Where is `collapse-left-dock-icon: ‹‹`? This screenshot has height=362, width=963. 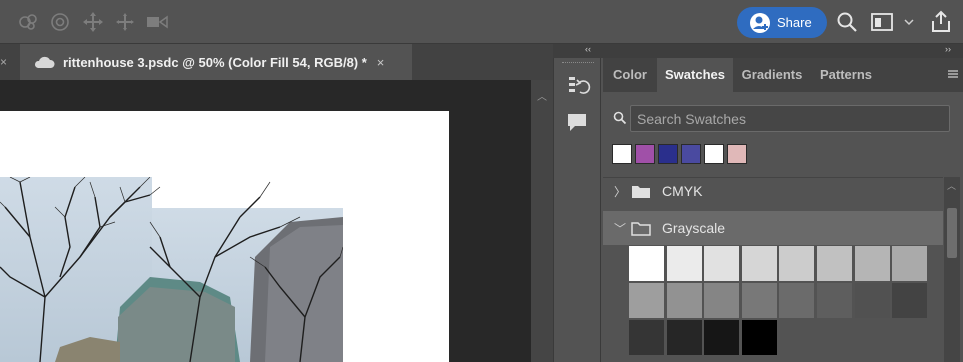
collapse-left-dock-icon: ‹‹ is located at coordinates (588, 49).